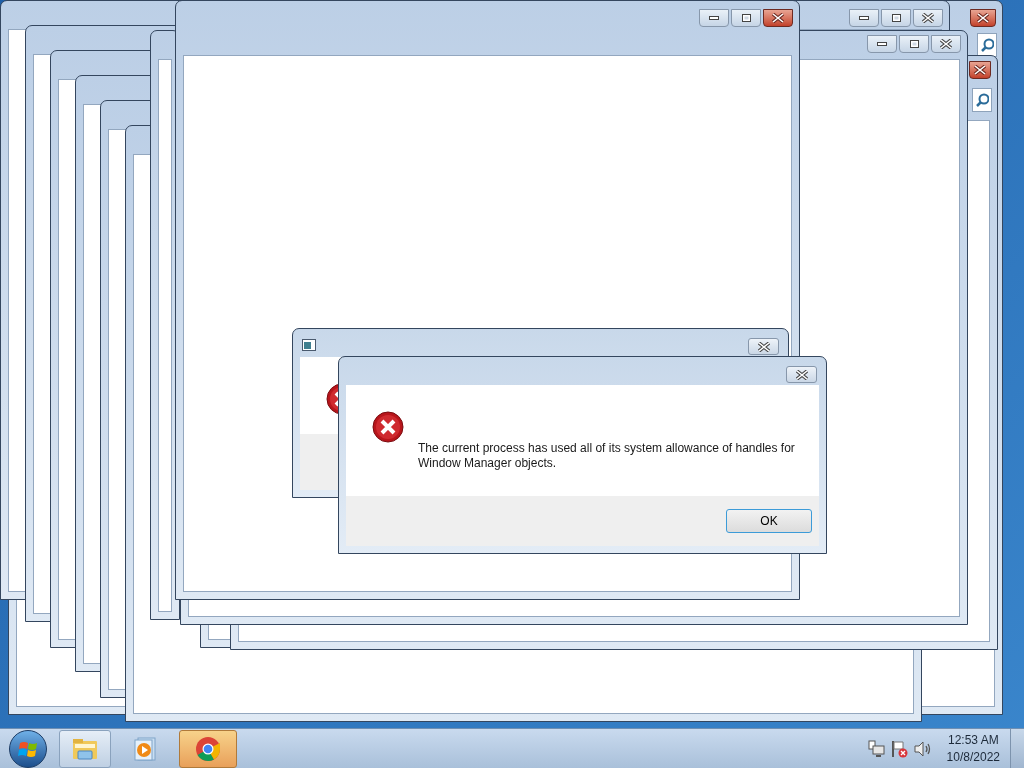 This screenshot has width=1024, height=768. Describe the element at coordinates (876, 748) in the screenshot. I see `network-icon` at that location.